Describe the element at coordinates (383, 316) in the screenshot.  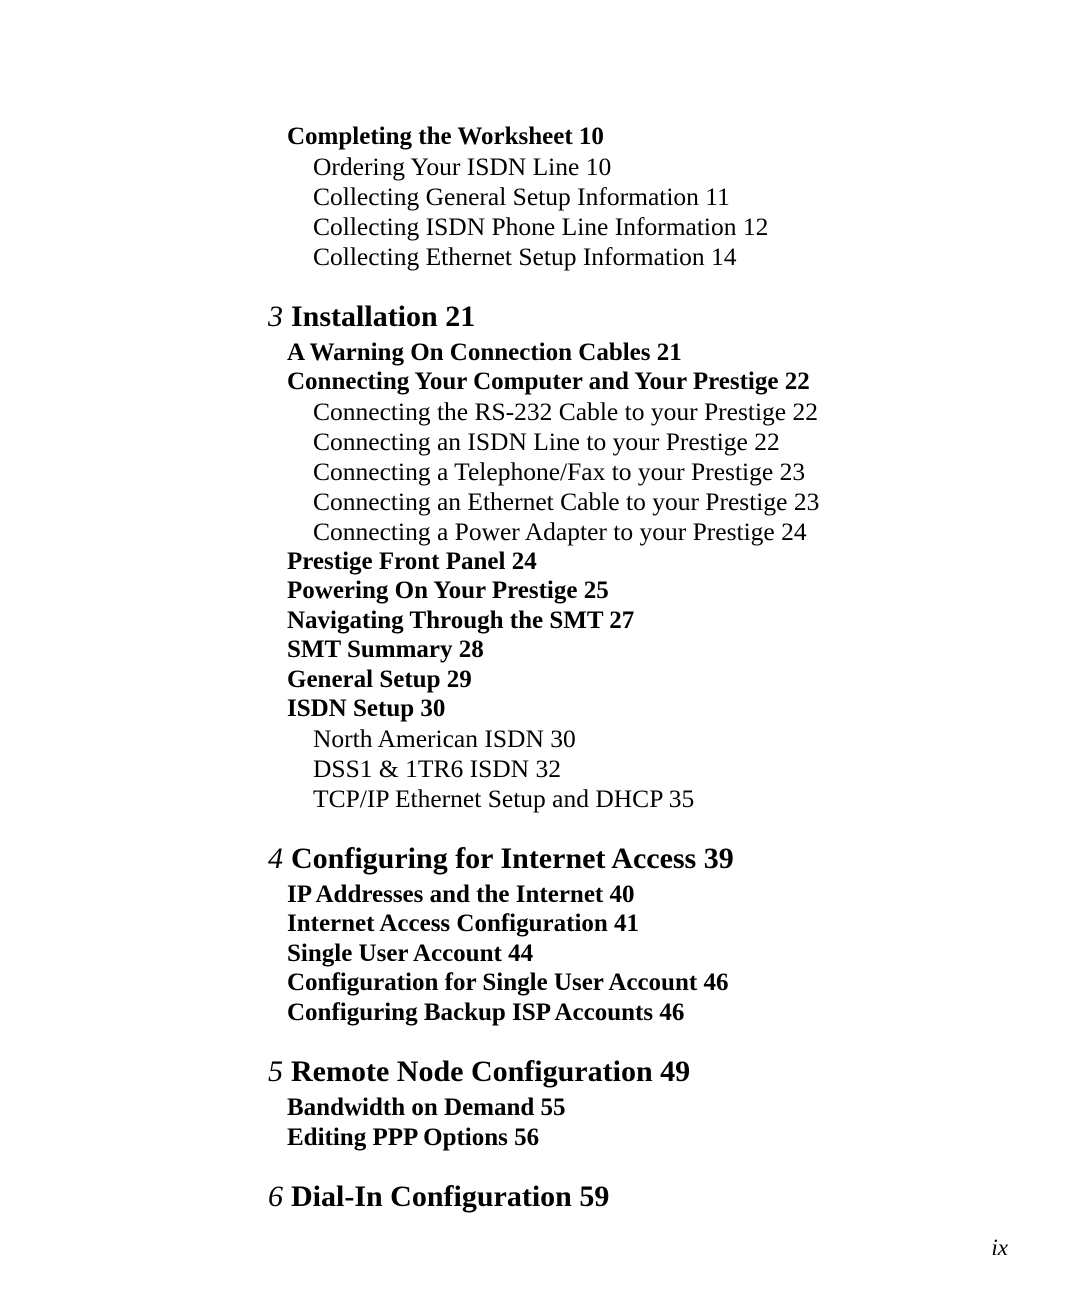
I see `toc-chapter-label: Installation 21` at that location.